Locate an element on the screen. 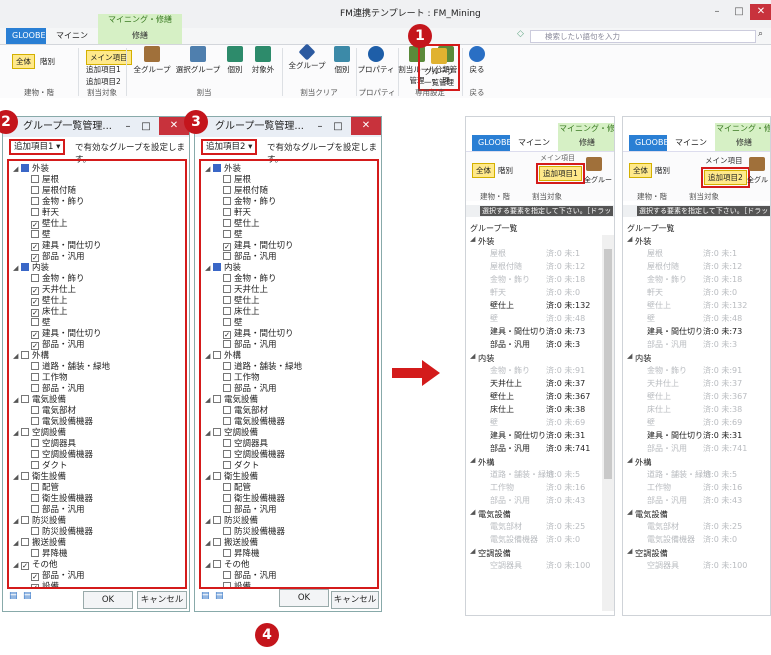  tree-item: 天井仕上 is located at coordinates (289, 290).